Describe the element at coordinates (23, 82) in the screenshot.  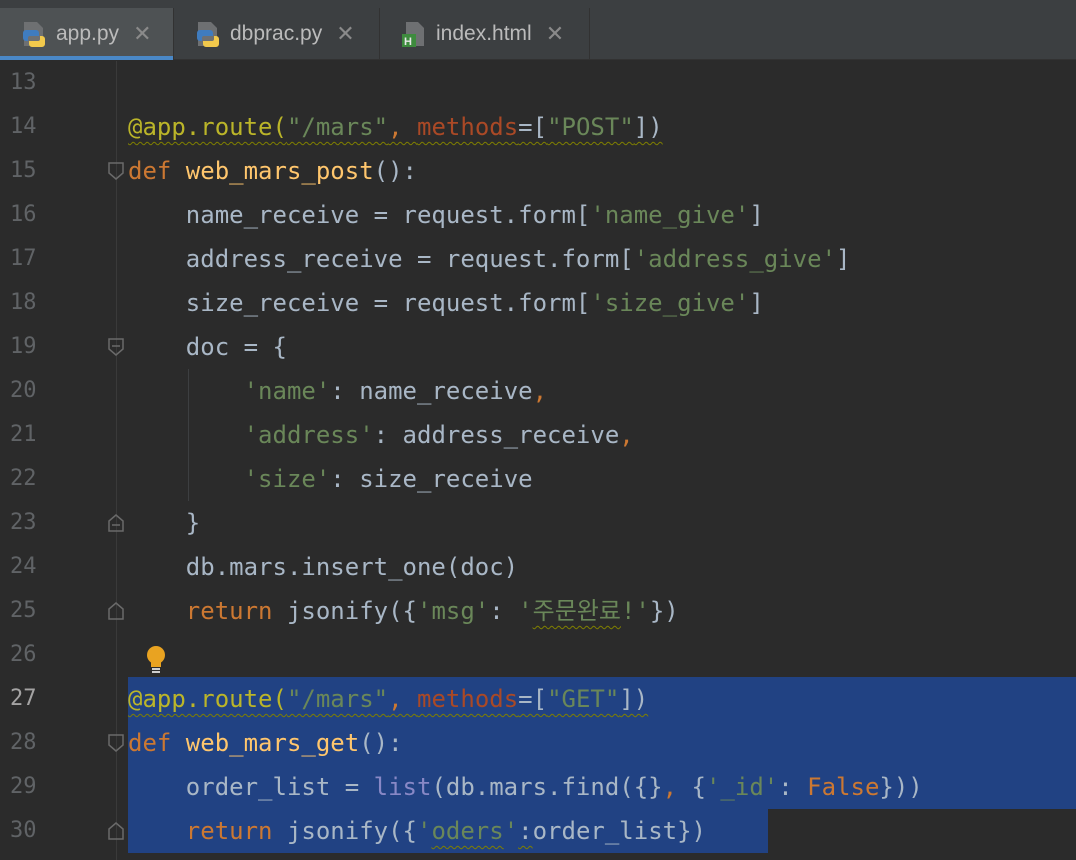
I see `line-number: 13` at that location.